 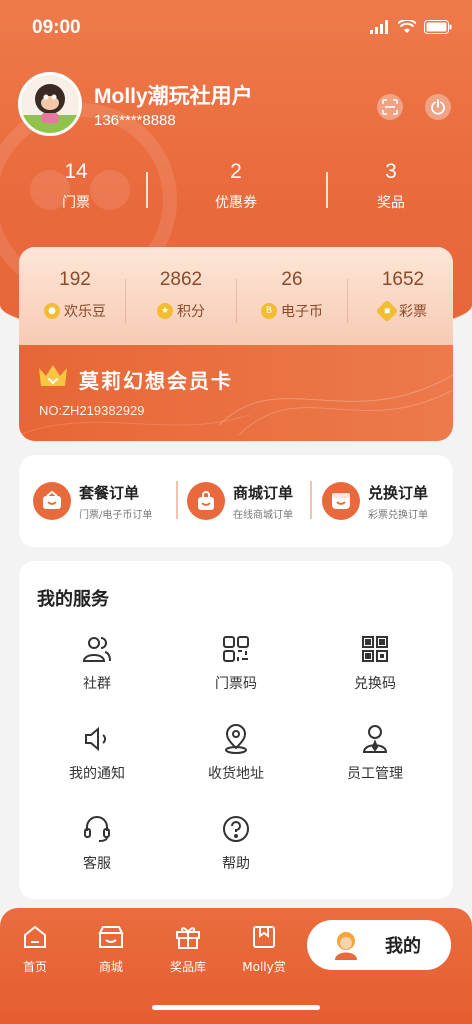 What do you see at coordinates (391, 203) in the screenshot?
I see `stat-label: 奖品` at bounding box center [391, 203].